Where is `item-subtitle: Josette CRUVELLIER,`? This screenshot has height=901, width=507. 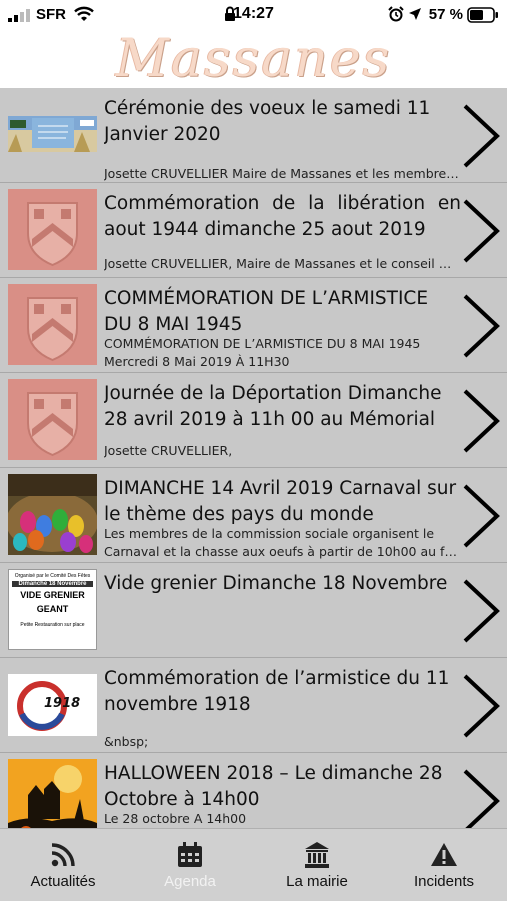
item-subtitle: Josette CRUVELLIER, is located at coordinates (168, 450).